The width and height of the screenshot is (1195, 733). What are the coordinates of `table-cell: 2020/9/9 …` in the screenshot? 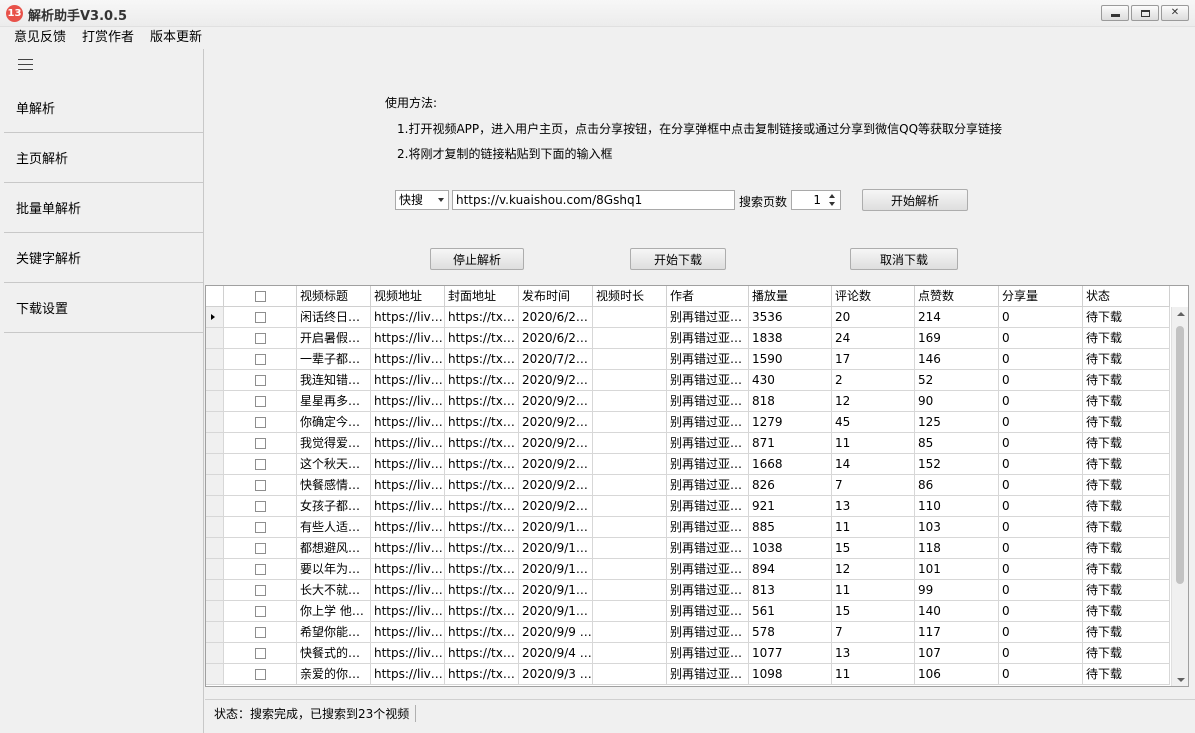 It's located at (556, 632).